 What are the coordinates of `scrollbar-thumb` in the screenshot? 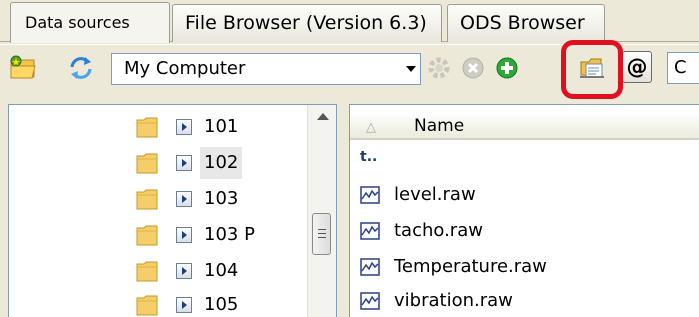 It's located at (321, 234).